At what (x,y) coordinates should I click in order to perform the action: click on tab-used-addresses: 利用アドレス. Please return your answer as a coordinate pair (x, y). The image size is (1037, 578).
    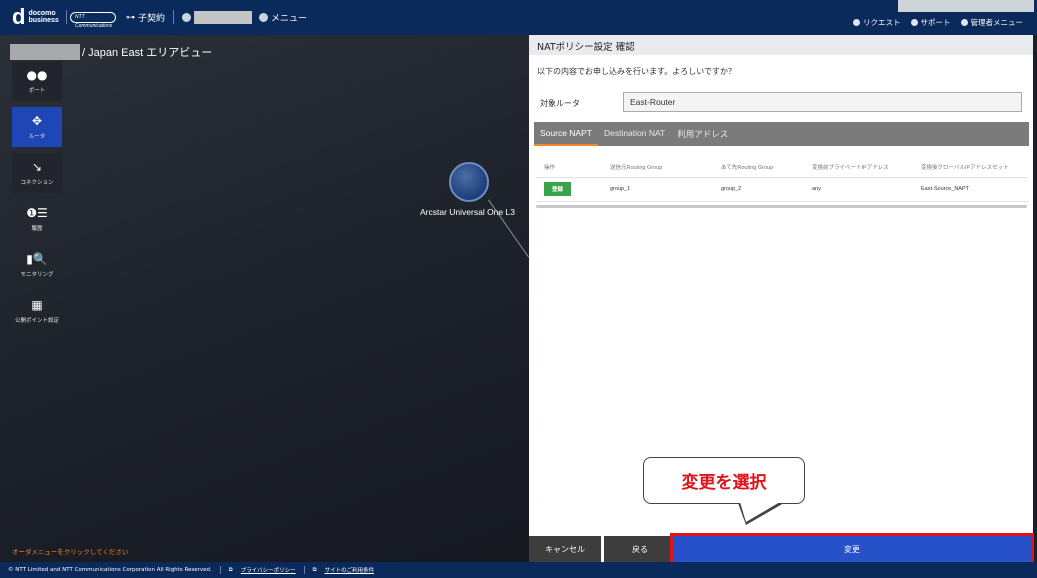
    Looking at the image, I should click on (702, 134).